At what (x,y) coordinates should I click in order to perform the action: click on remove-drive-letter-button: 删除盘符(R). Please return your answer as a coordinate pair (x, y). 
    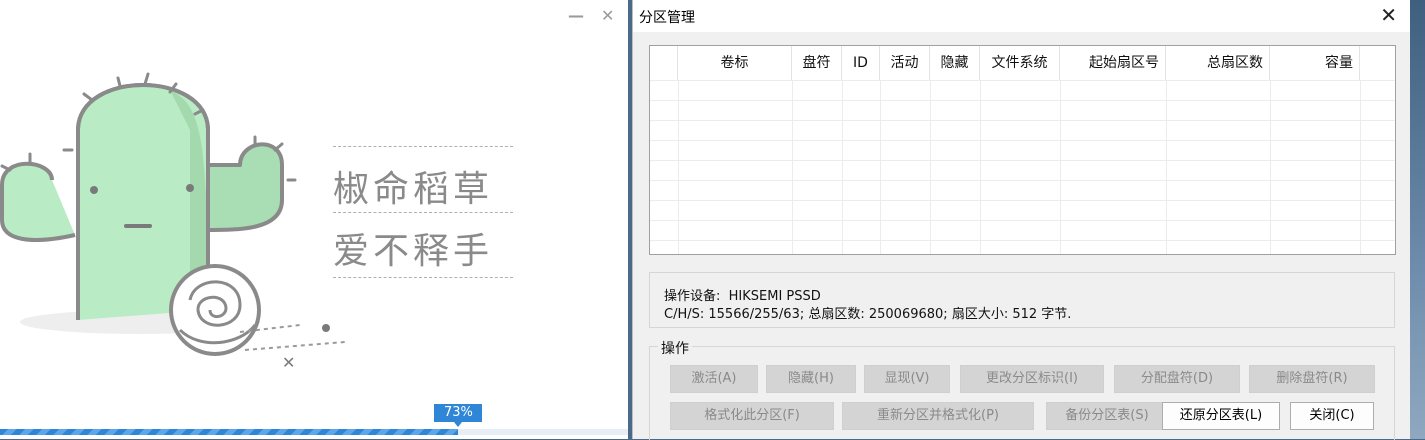
    Looking at the image, I should click on (1312, 379).